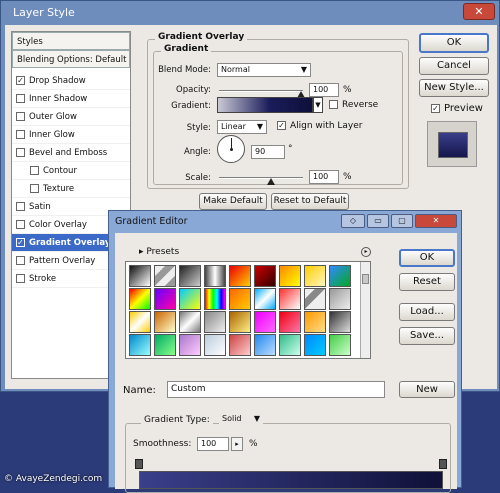 This screenshot has height=493, width=500. Describe the element at coordinates (347, 177) in the screenshot. I see `scale-unit: %` at that location.